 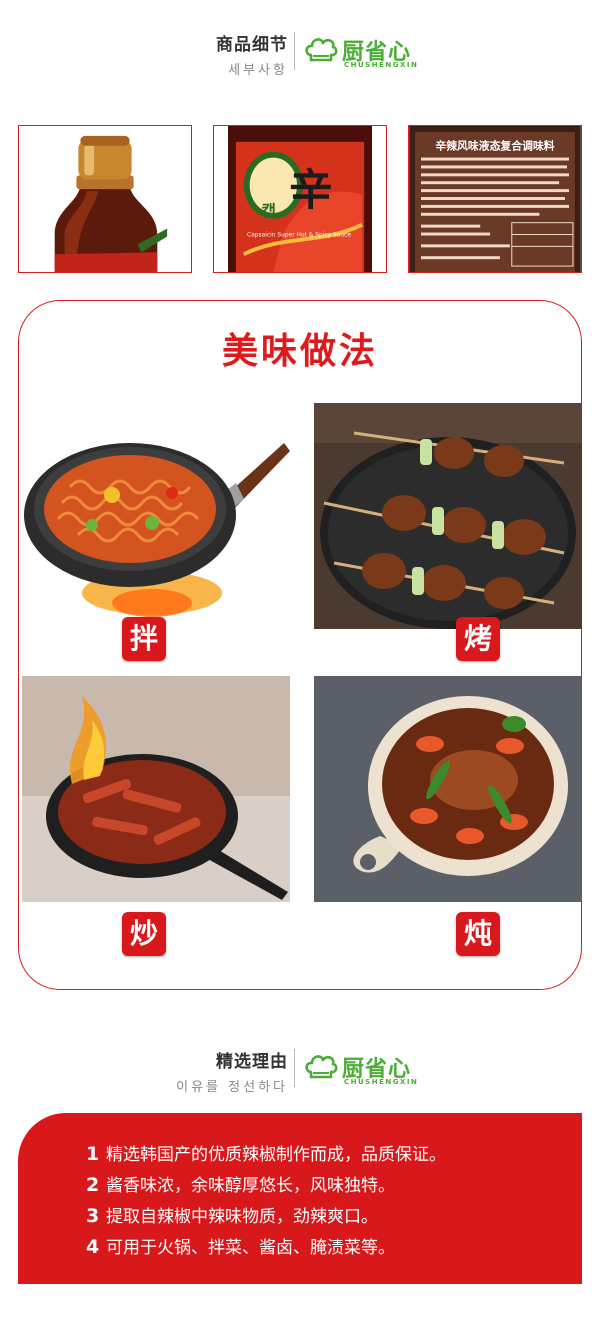 I want to click on ingredient-label-title: 辛辣风味液态复合调味料, so click(x=494, y=146).